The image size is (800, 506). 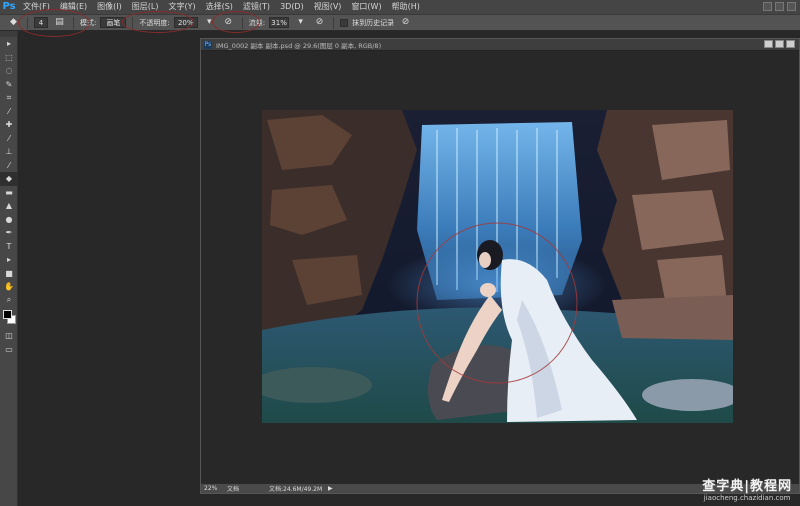 I want to click on photoshop-logo: Ps, so click(x=9, y=6).